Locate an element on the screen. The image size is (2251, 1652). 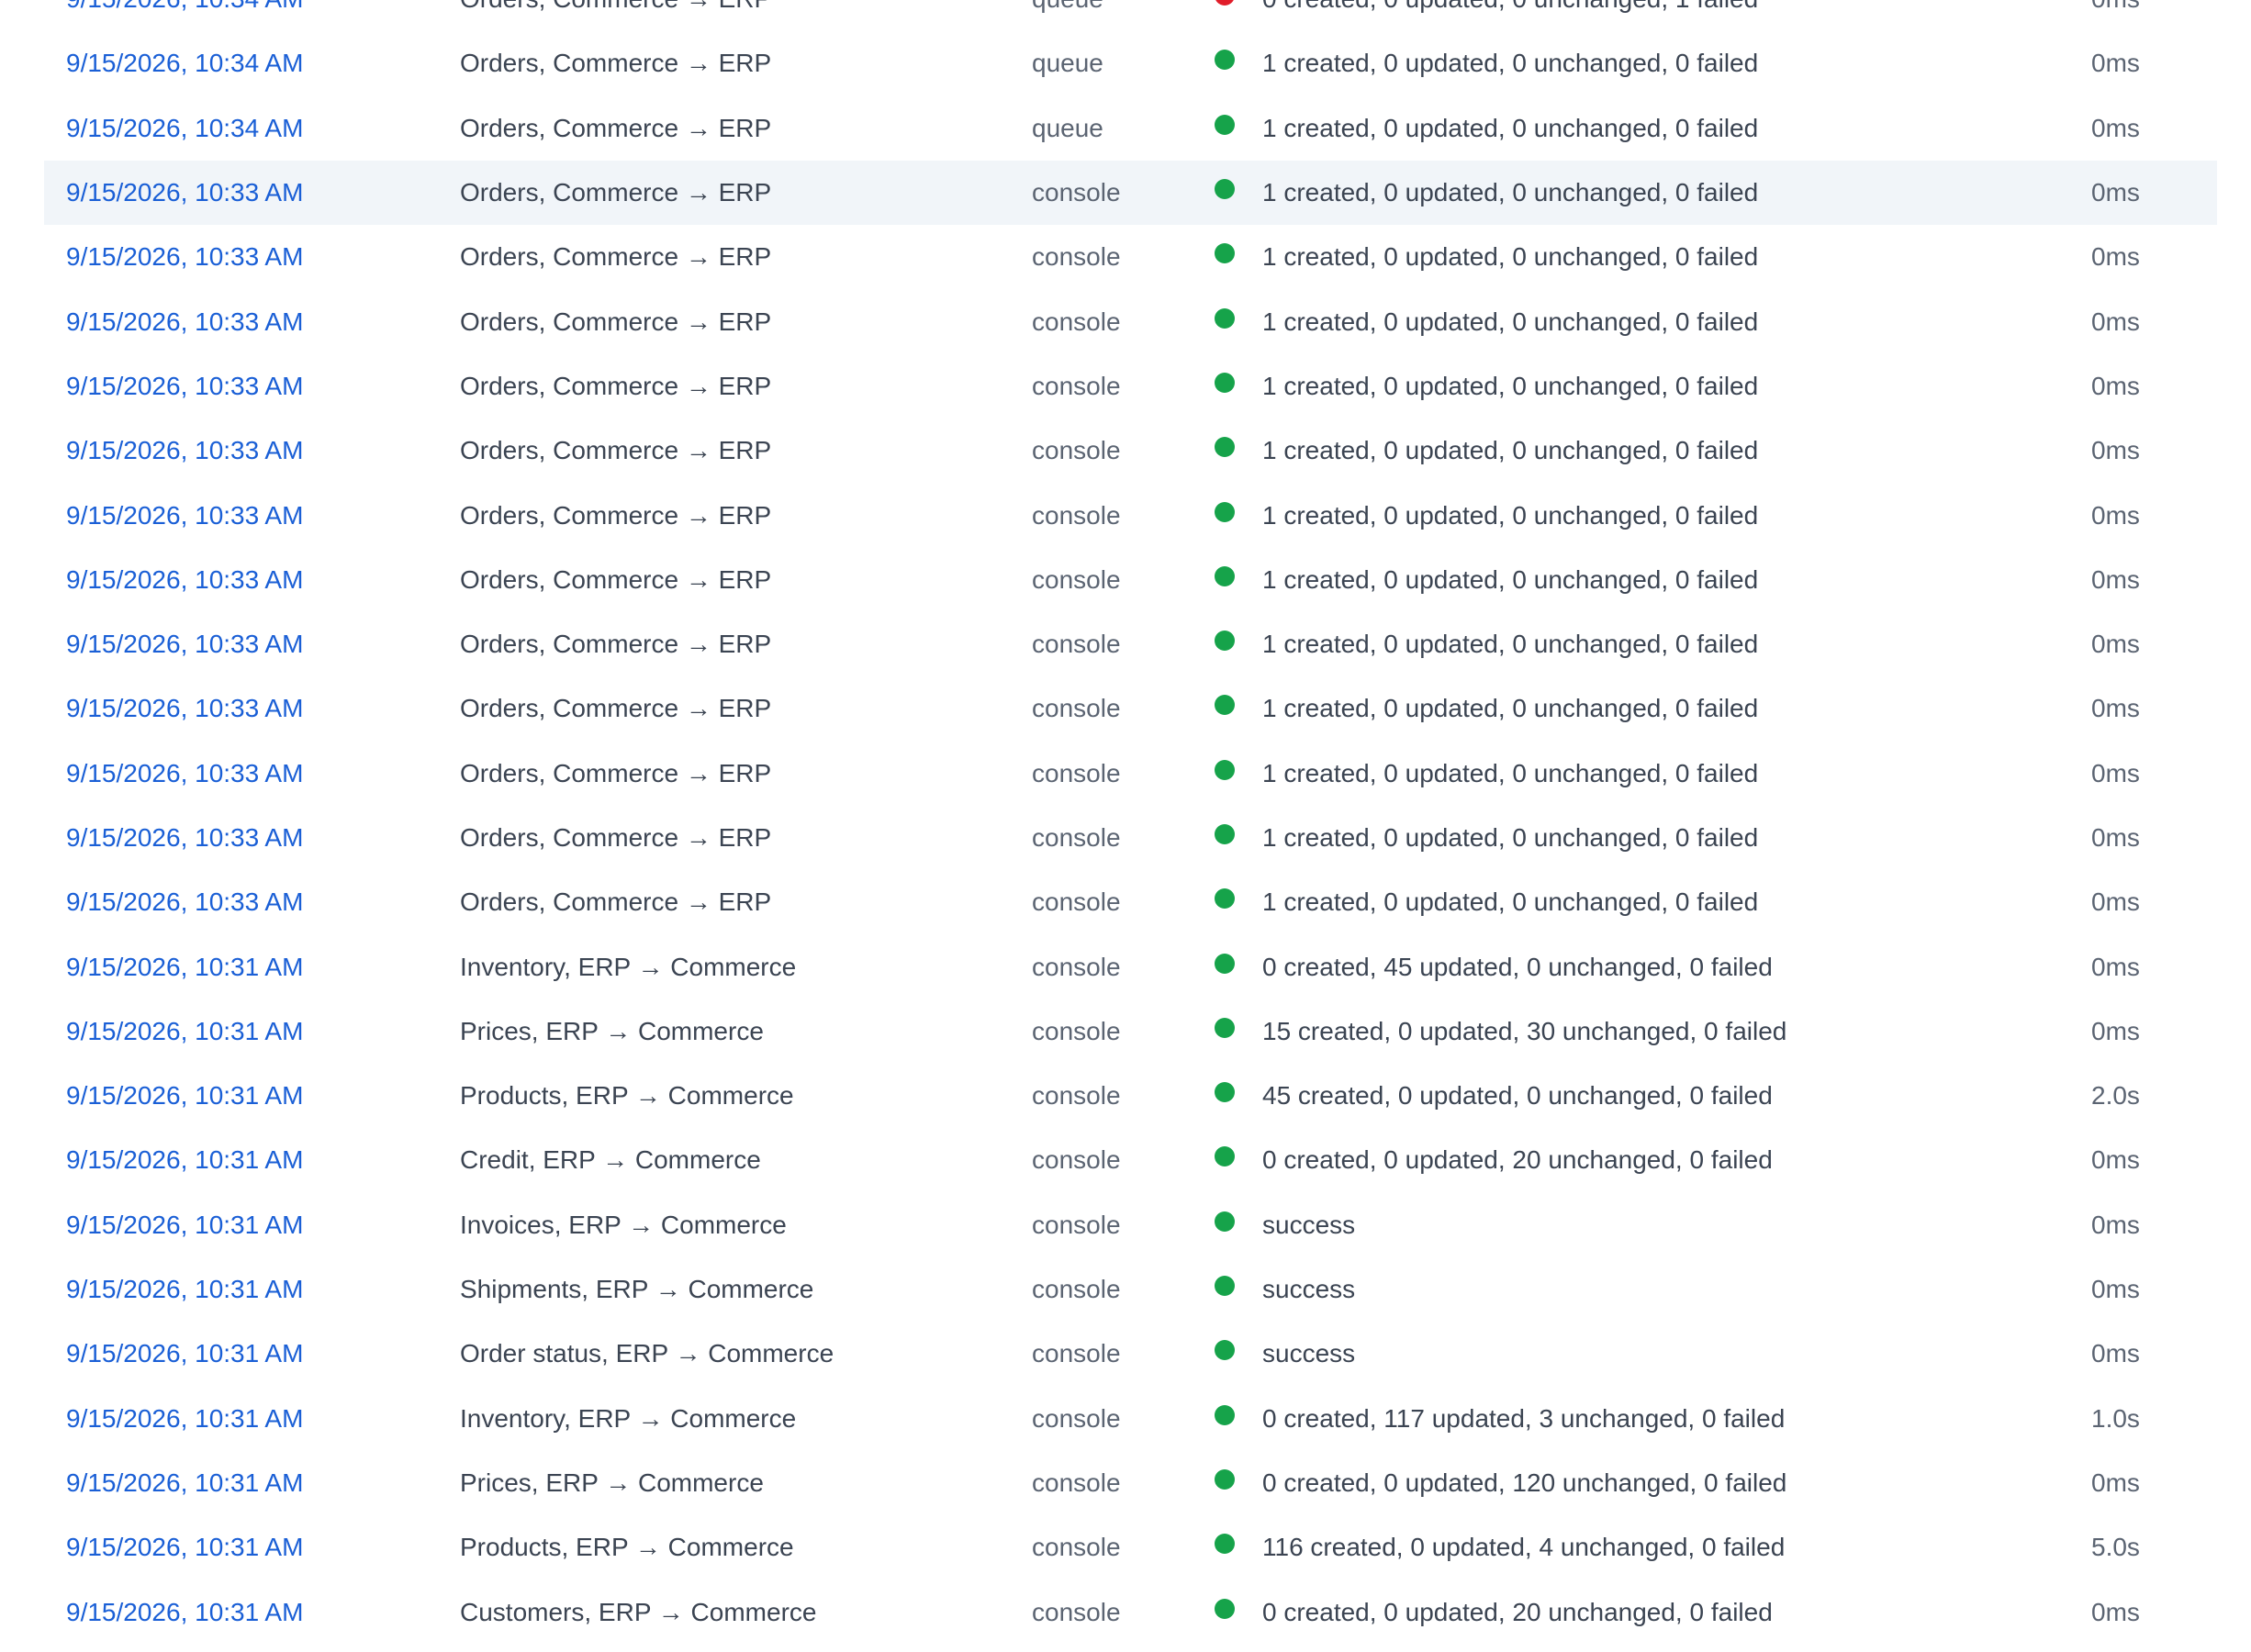
log-sync-name: Inventory, ERP → Commerce is located at coordinates (628, 1418).